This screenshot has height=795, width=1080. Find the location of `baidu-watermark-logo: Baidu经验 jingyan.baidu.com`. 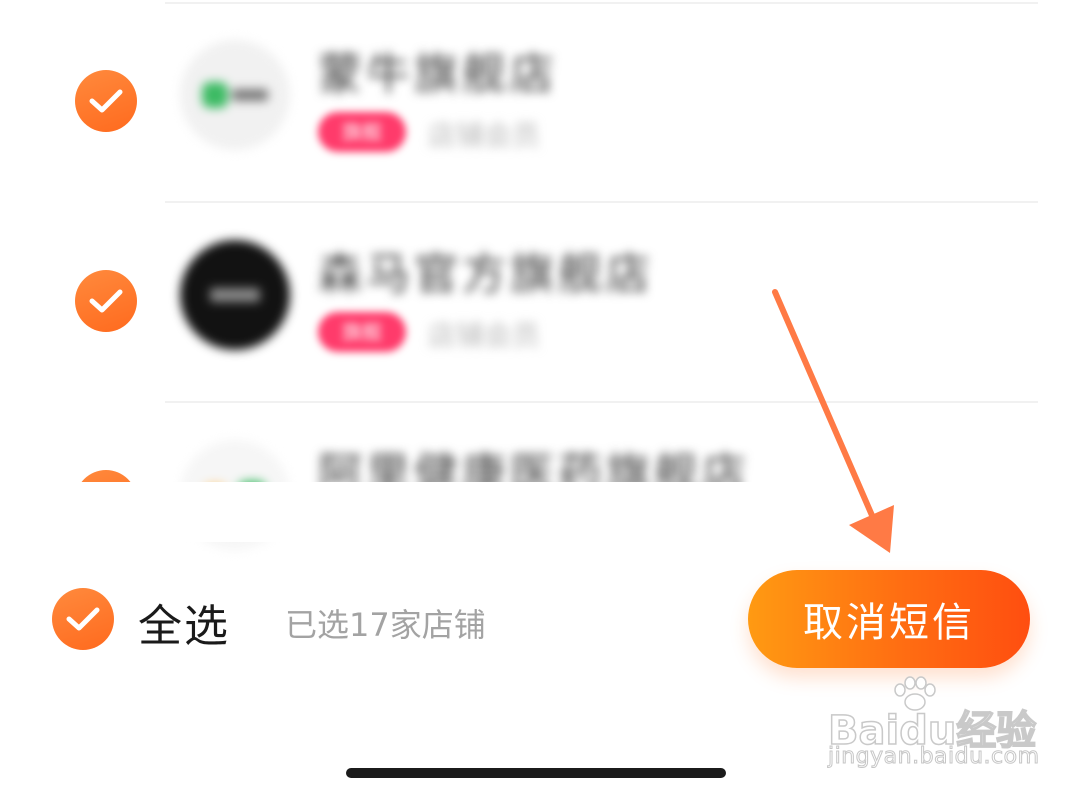

baidu-watermark-logo: Baidu经验 jingyan.baidu.com is located at coordinates (933, 725).